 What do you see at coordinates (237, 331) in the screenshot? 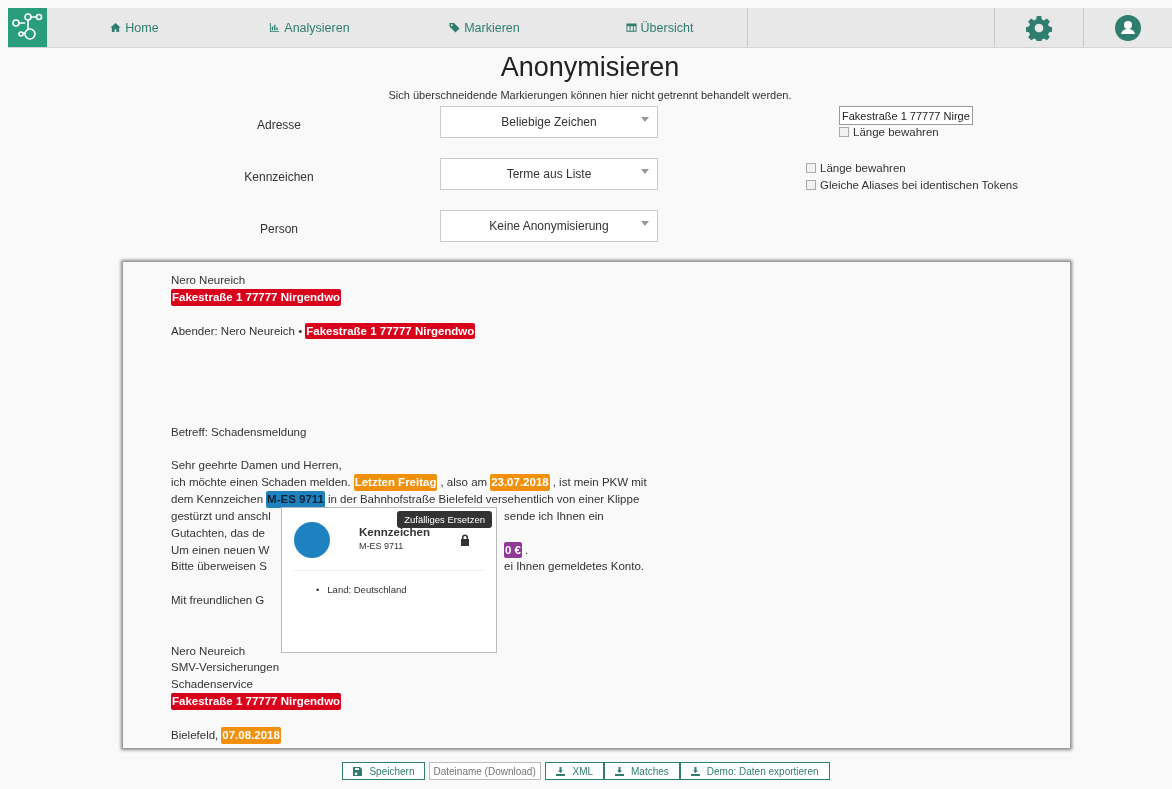
I see `letter-text: Abender: Nero Neureich •` at bounding box center [237, 331].